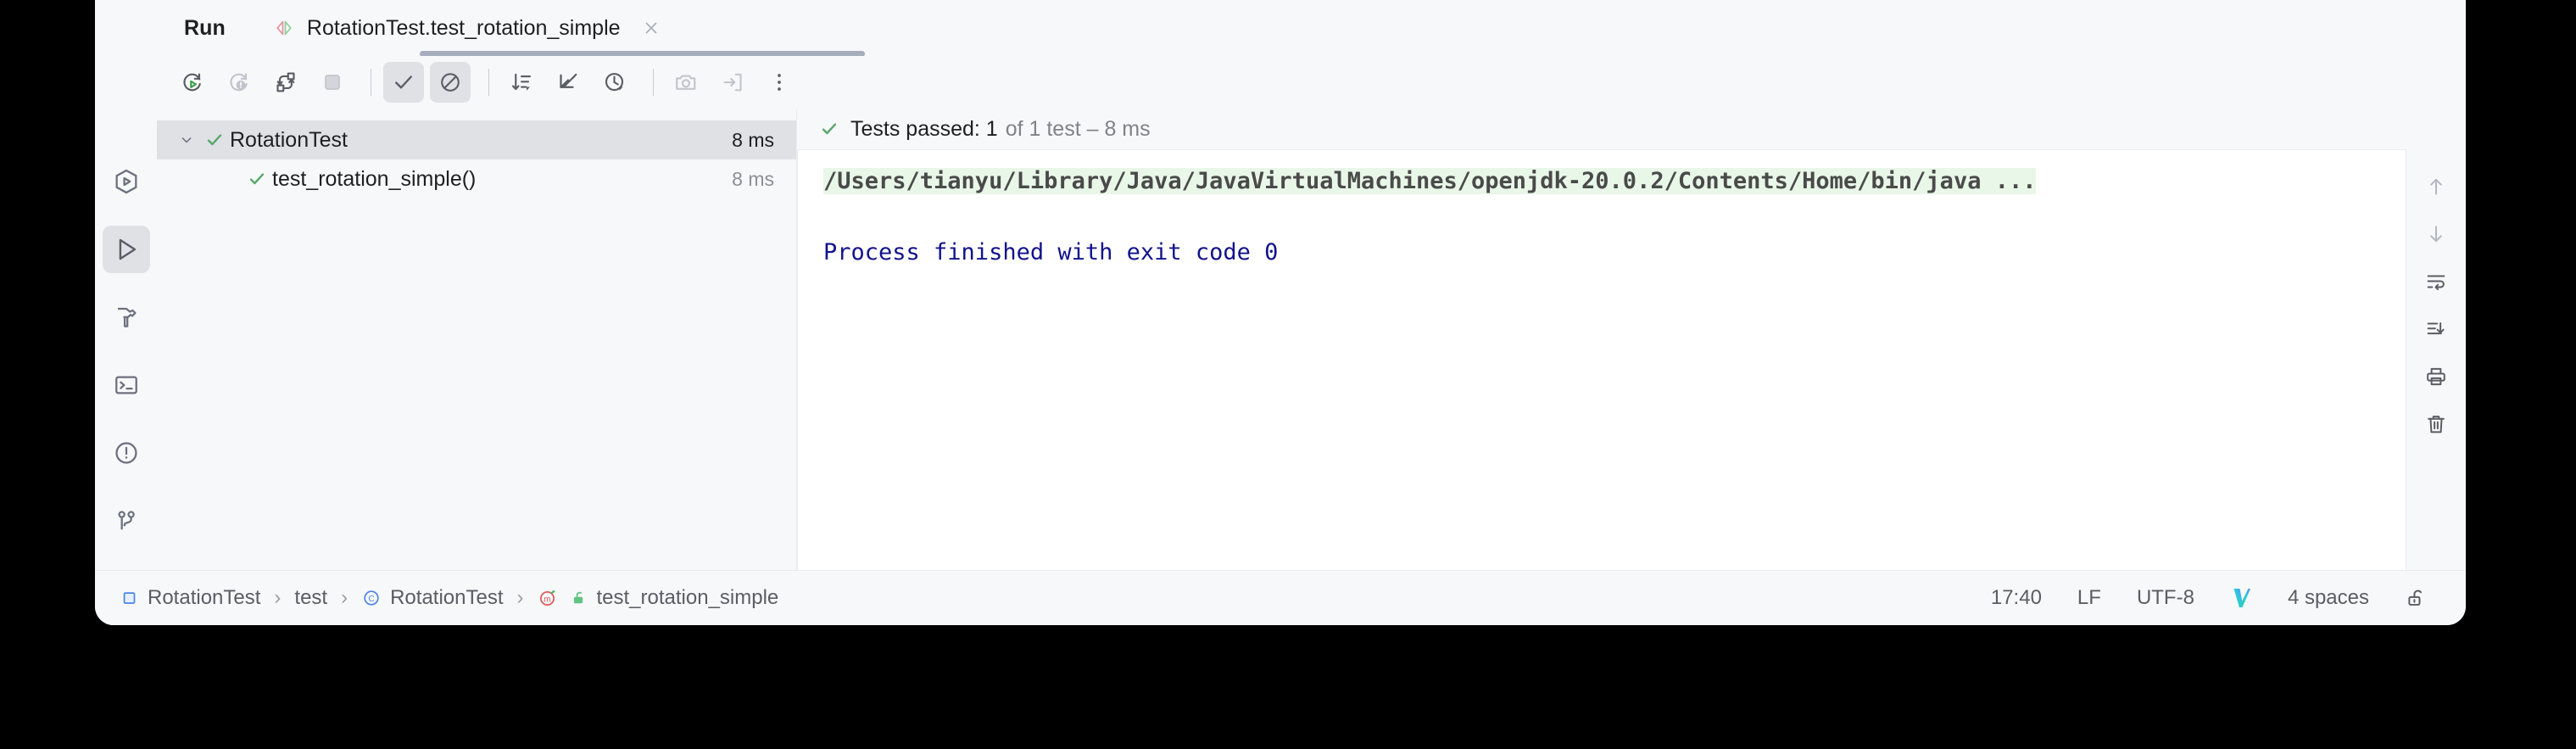 The height and width of the screenshot is (749, 2576). I want to click on hammer-icon, so click(126, 317).